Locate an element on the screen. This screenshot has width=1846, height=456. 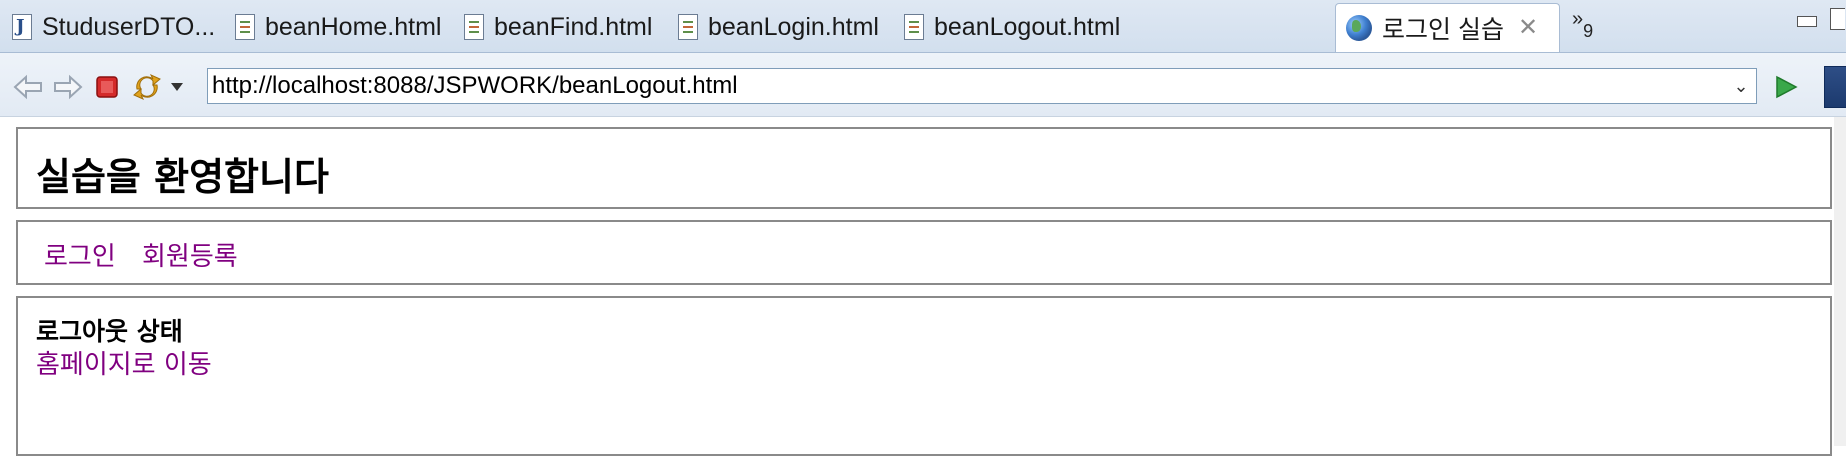
tab-beanhome: beanHome.html is located at coordinates (338, 27).